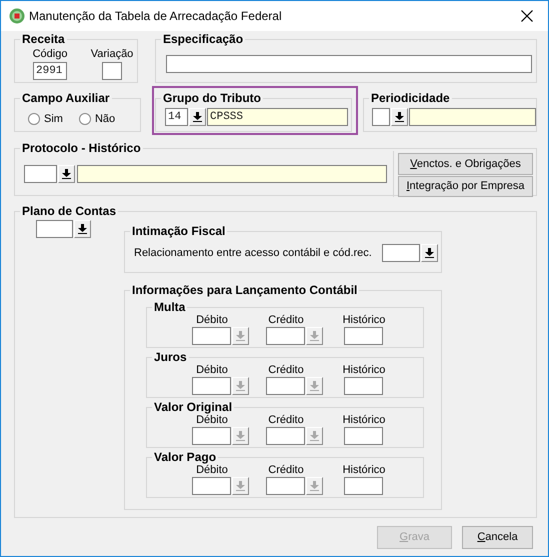 The image size is (549, 557). What do you see at coordinates (43, 39) in the screenshot?
I see `group-title: Receita` at bounding box center [43, 39].